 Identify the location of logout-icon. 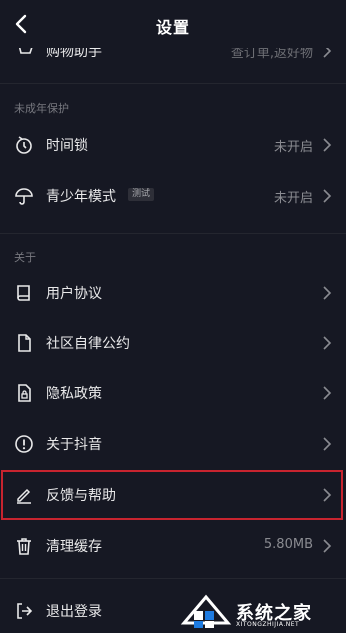
(25, 611).